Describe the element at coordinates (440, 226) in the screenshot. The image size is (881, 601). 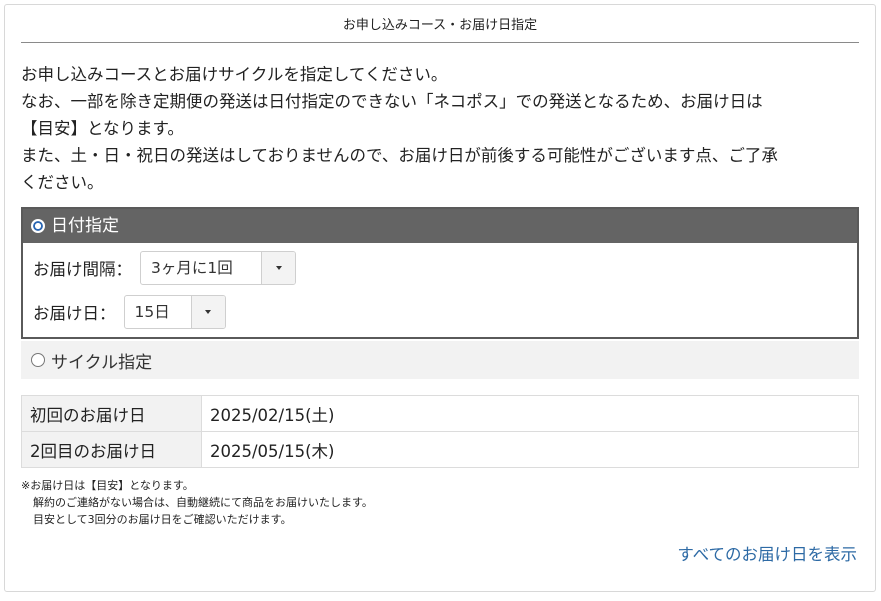
I see `date-option-radio: 日付指定` at that location.